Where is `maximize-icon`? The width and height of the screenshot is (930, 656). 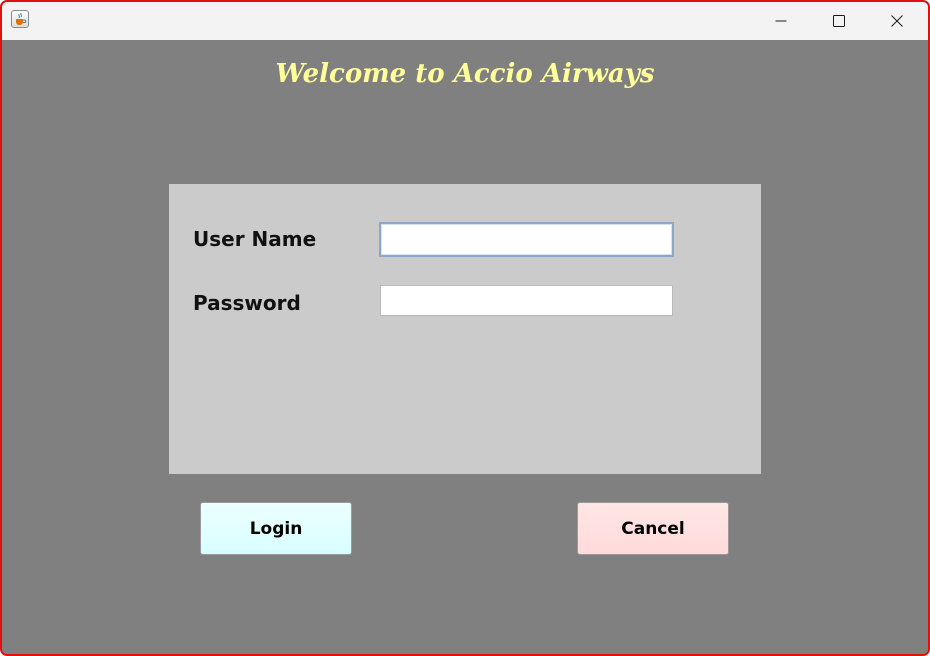
maximize-icon is located at coordinates (839, 21).